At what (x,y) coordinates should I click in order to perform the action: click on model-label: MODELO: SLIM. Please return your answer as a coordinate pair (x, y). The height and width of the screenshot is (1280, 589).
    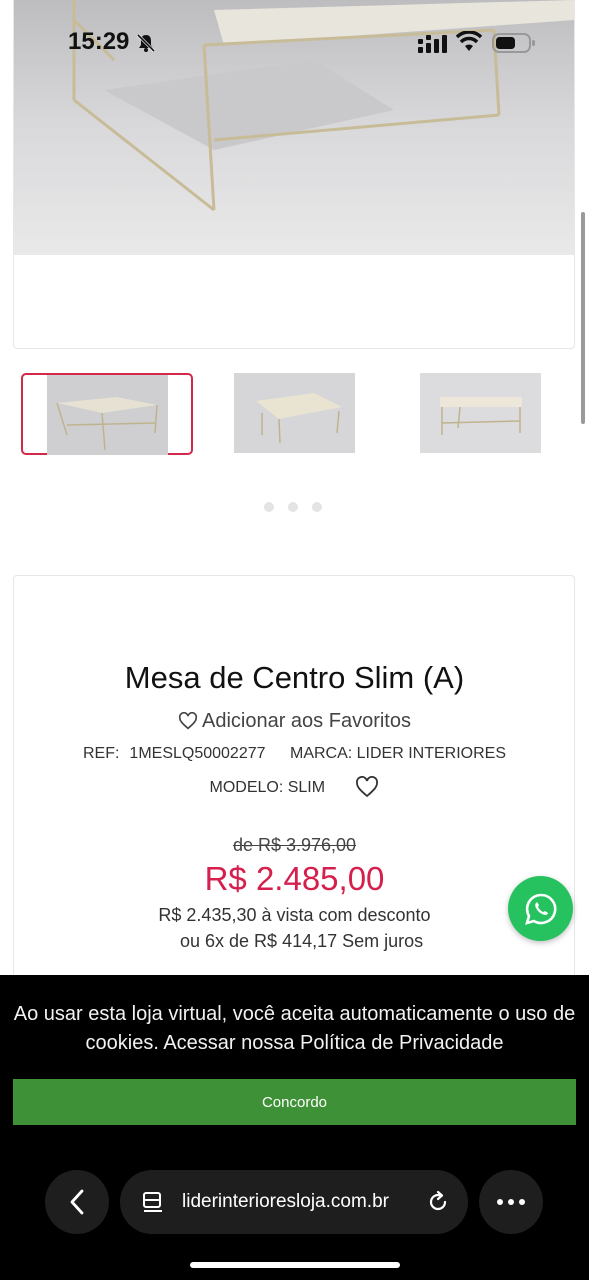
    Looking at the image, I should click on (267, 787).